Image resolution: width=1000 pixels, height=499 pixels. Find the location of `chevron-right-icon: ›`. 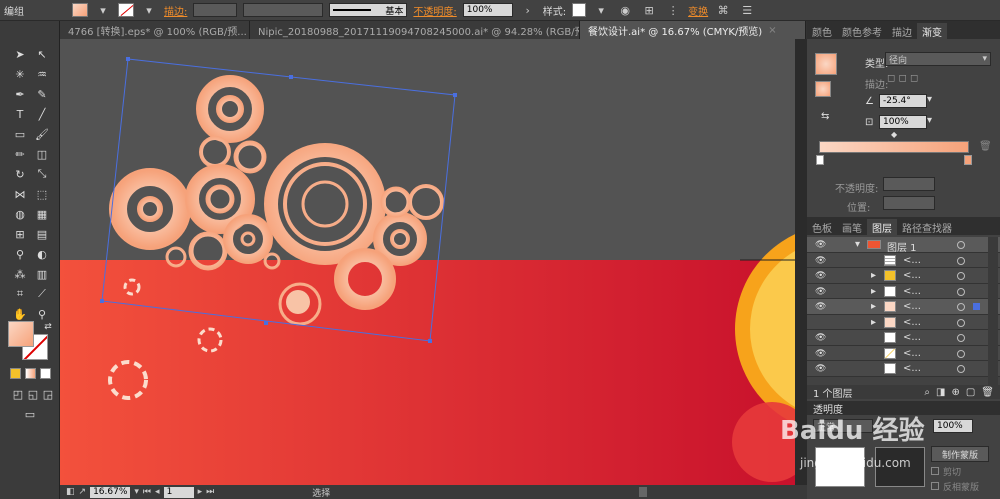

chevron-right-icon: › is located at coordinates (528, 10).